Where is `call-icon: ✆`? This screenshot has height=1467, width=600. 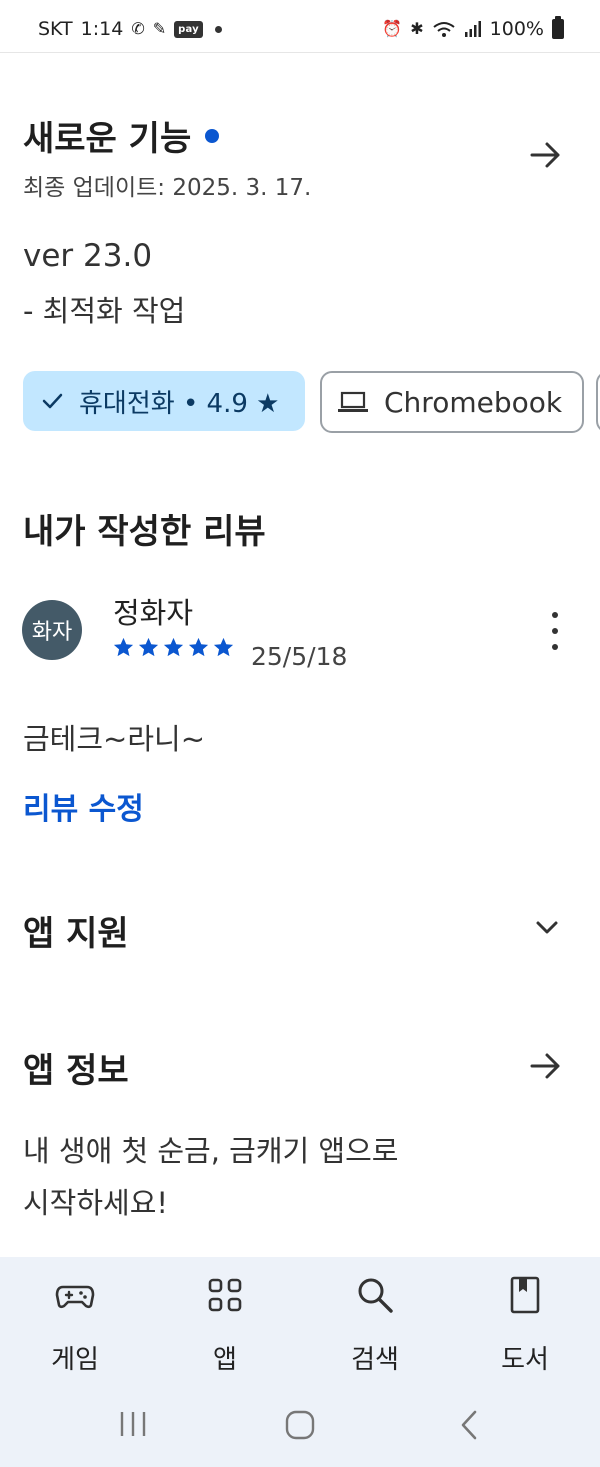 call-icon: ✆ is located at coordinates (138, 28).